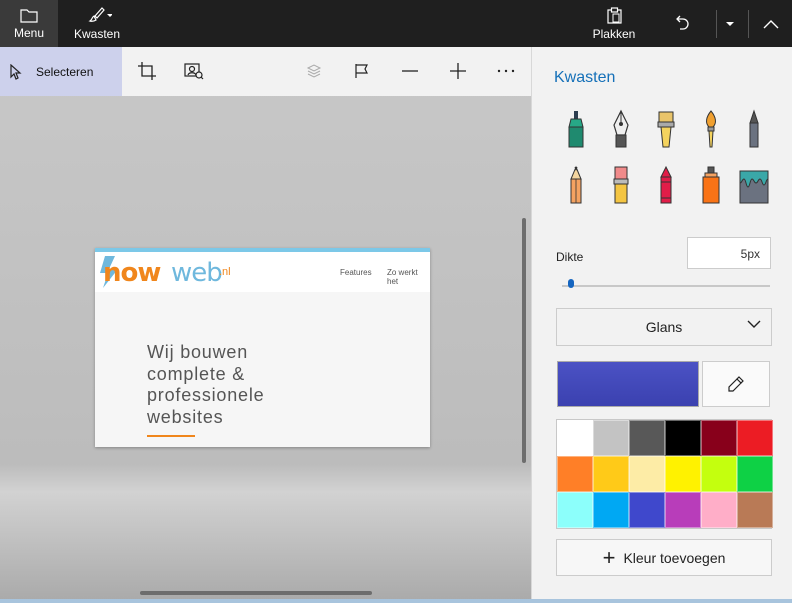  I want to click on eyedropper-icon, so click(736, 384).